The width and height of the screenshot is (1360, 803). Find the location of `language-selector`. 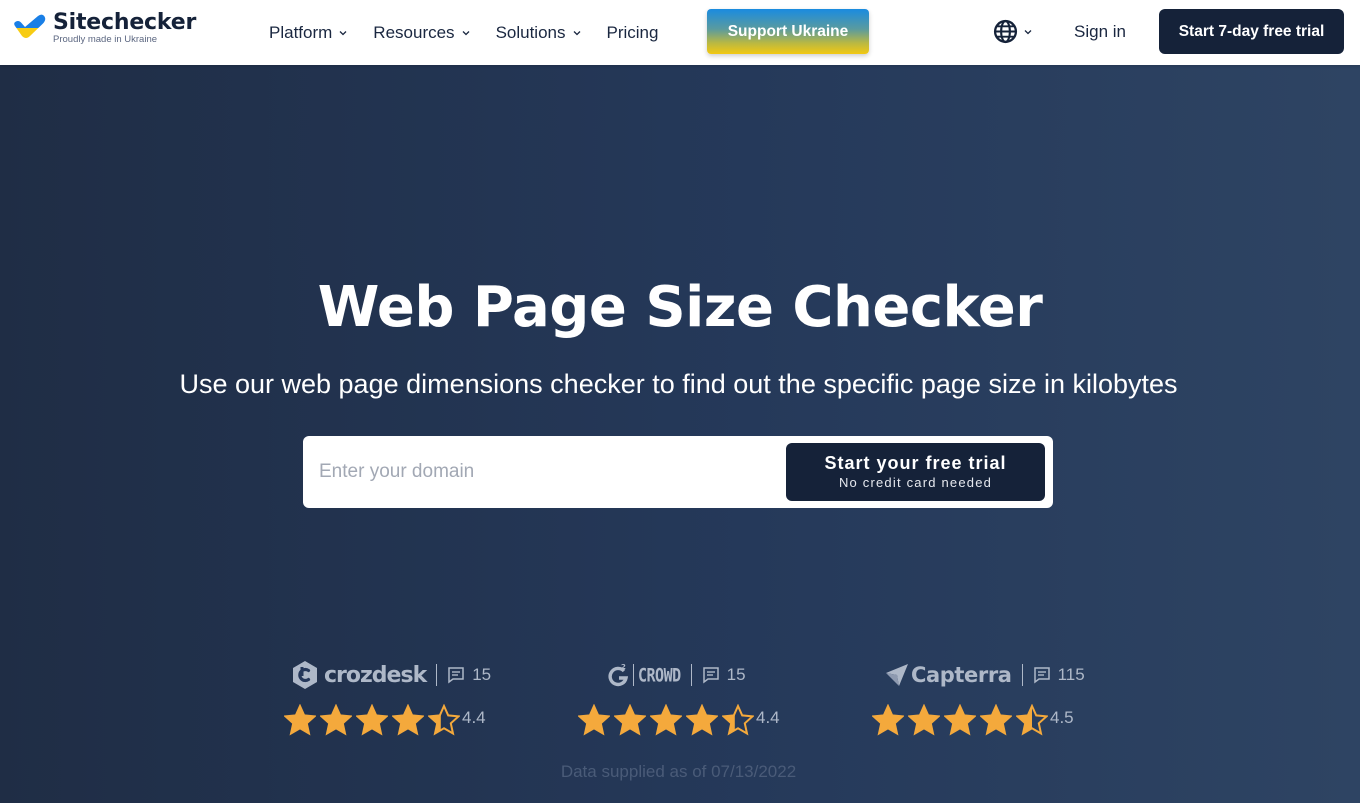

language-selector is located at coordinates (1012, 31).